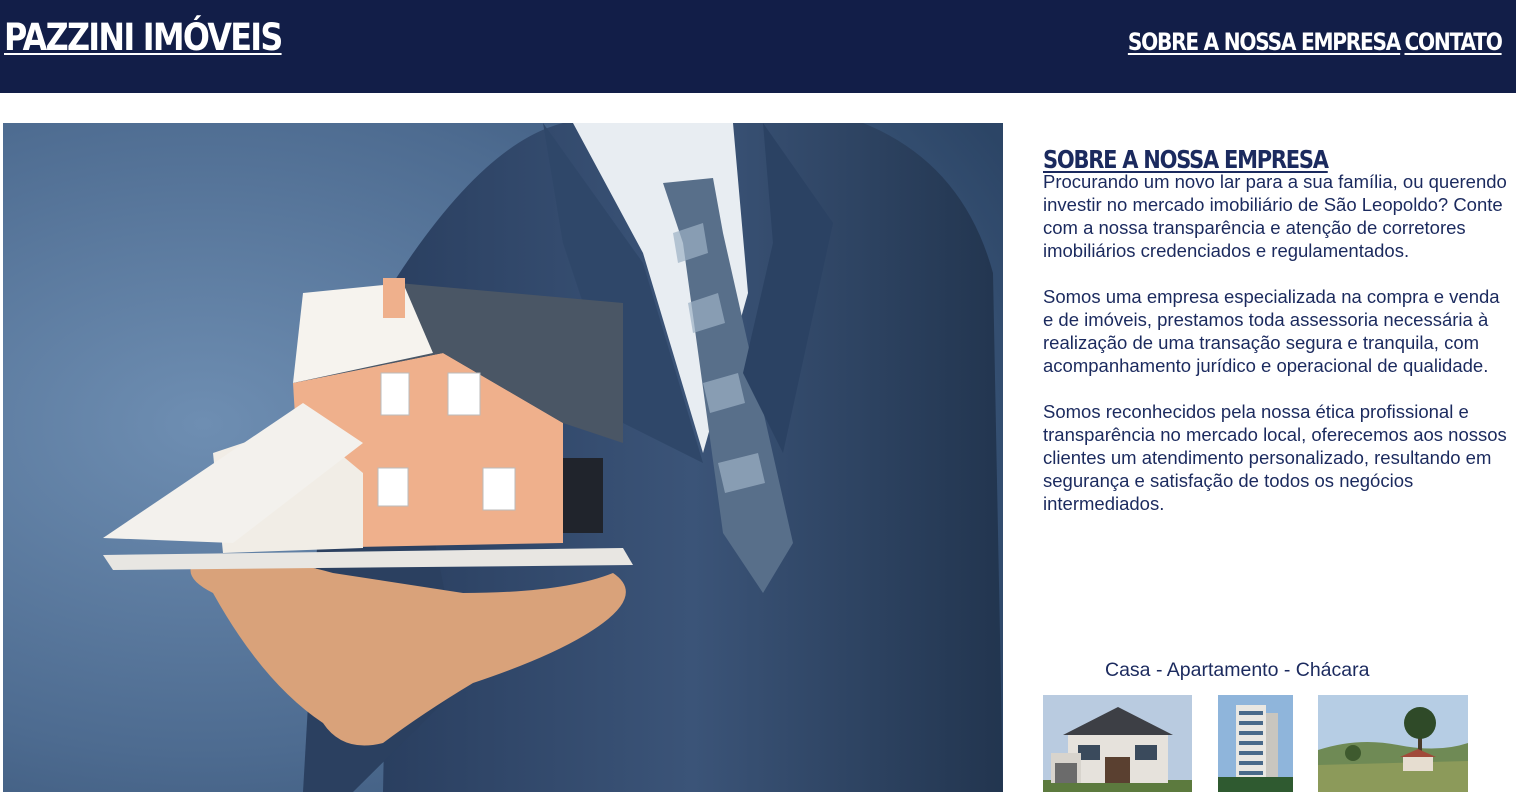  Describe the element at coordinates (1117, 743) in the screenshot. I see `thumbnail-casa` at that location.